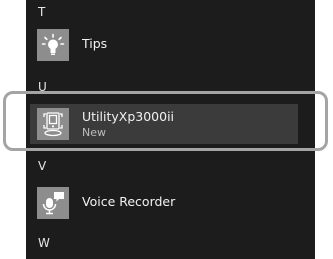 The height and width of the screenshot is (259, 333). I want to click on microphone-icon, so click(53, 203).